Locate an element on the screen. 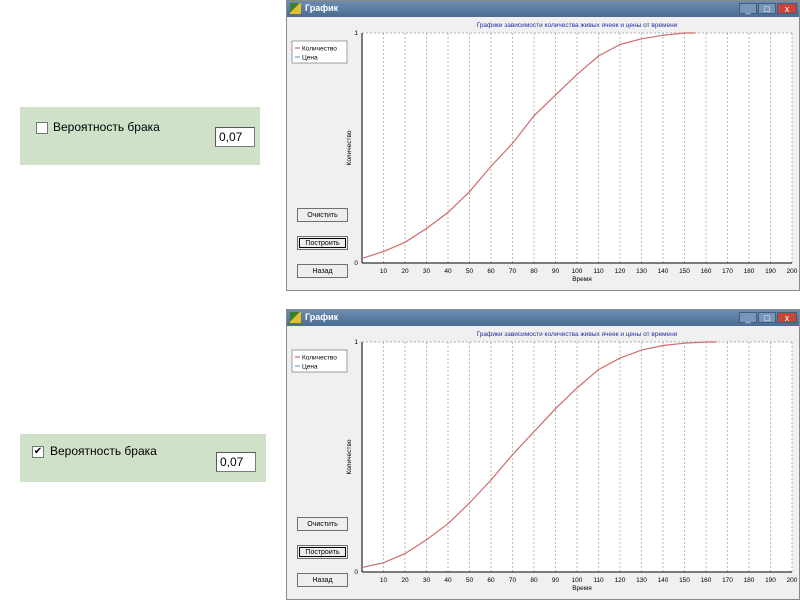  defect-probability-panel: ✔ Вероятность брака 0,07 is located at coordinates (143, 458).